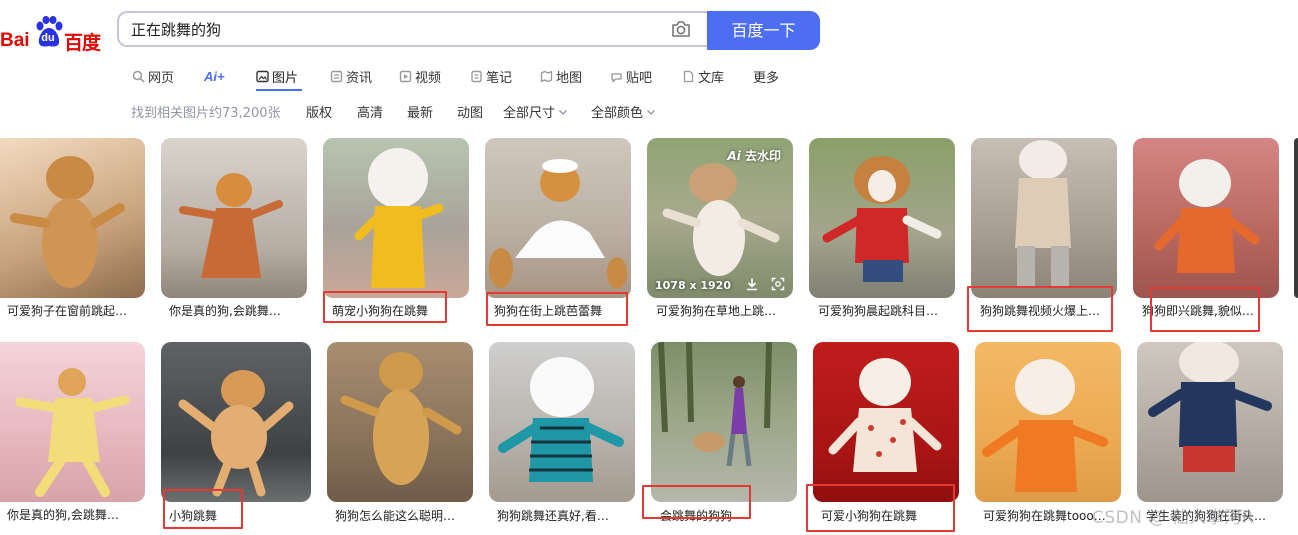 This screenshot has height=535, width=1298. I want to click on map-icon, so click(546, 76).